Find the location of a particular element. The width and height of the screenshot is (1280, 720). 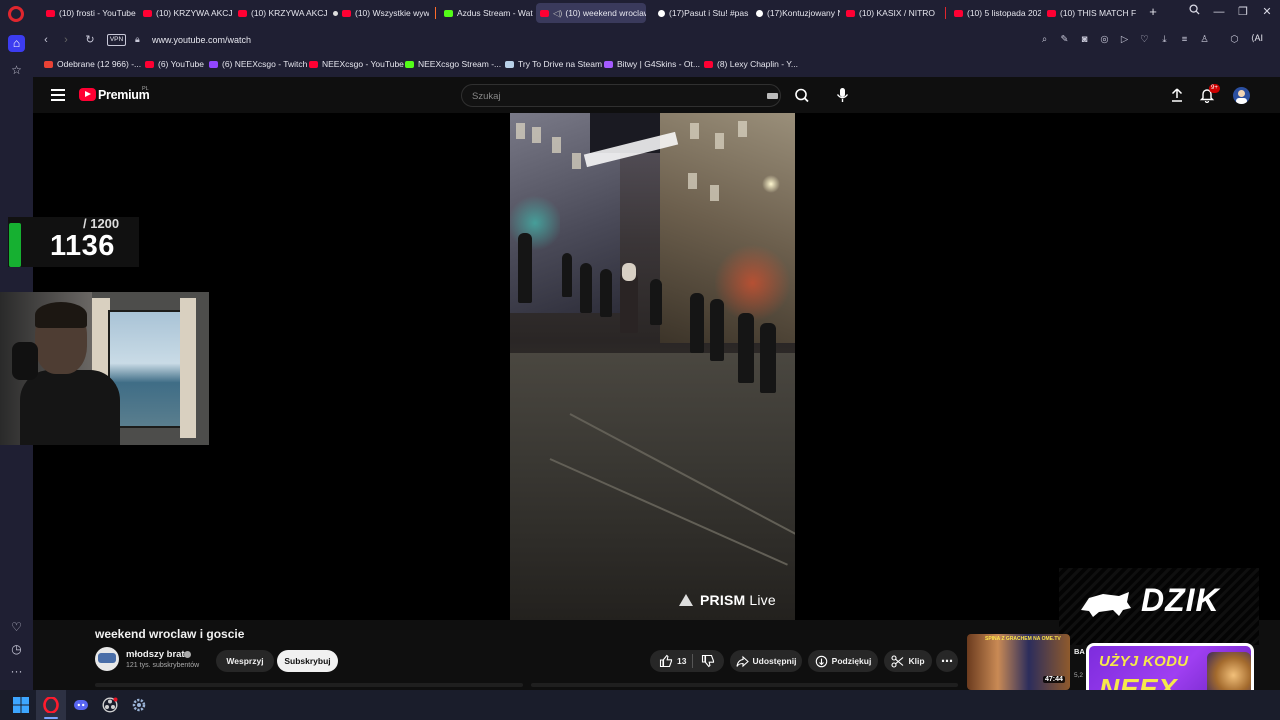

region-code: PL is located at coordinates (145, 89).